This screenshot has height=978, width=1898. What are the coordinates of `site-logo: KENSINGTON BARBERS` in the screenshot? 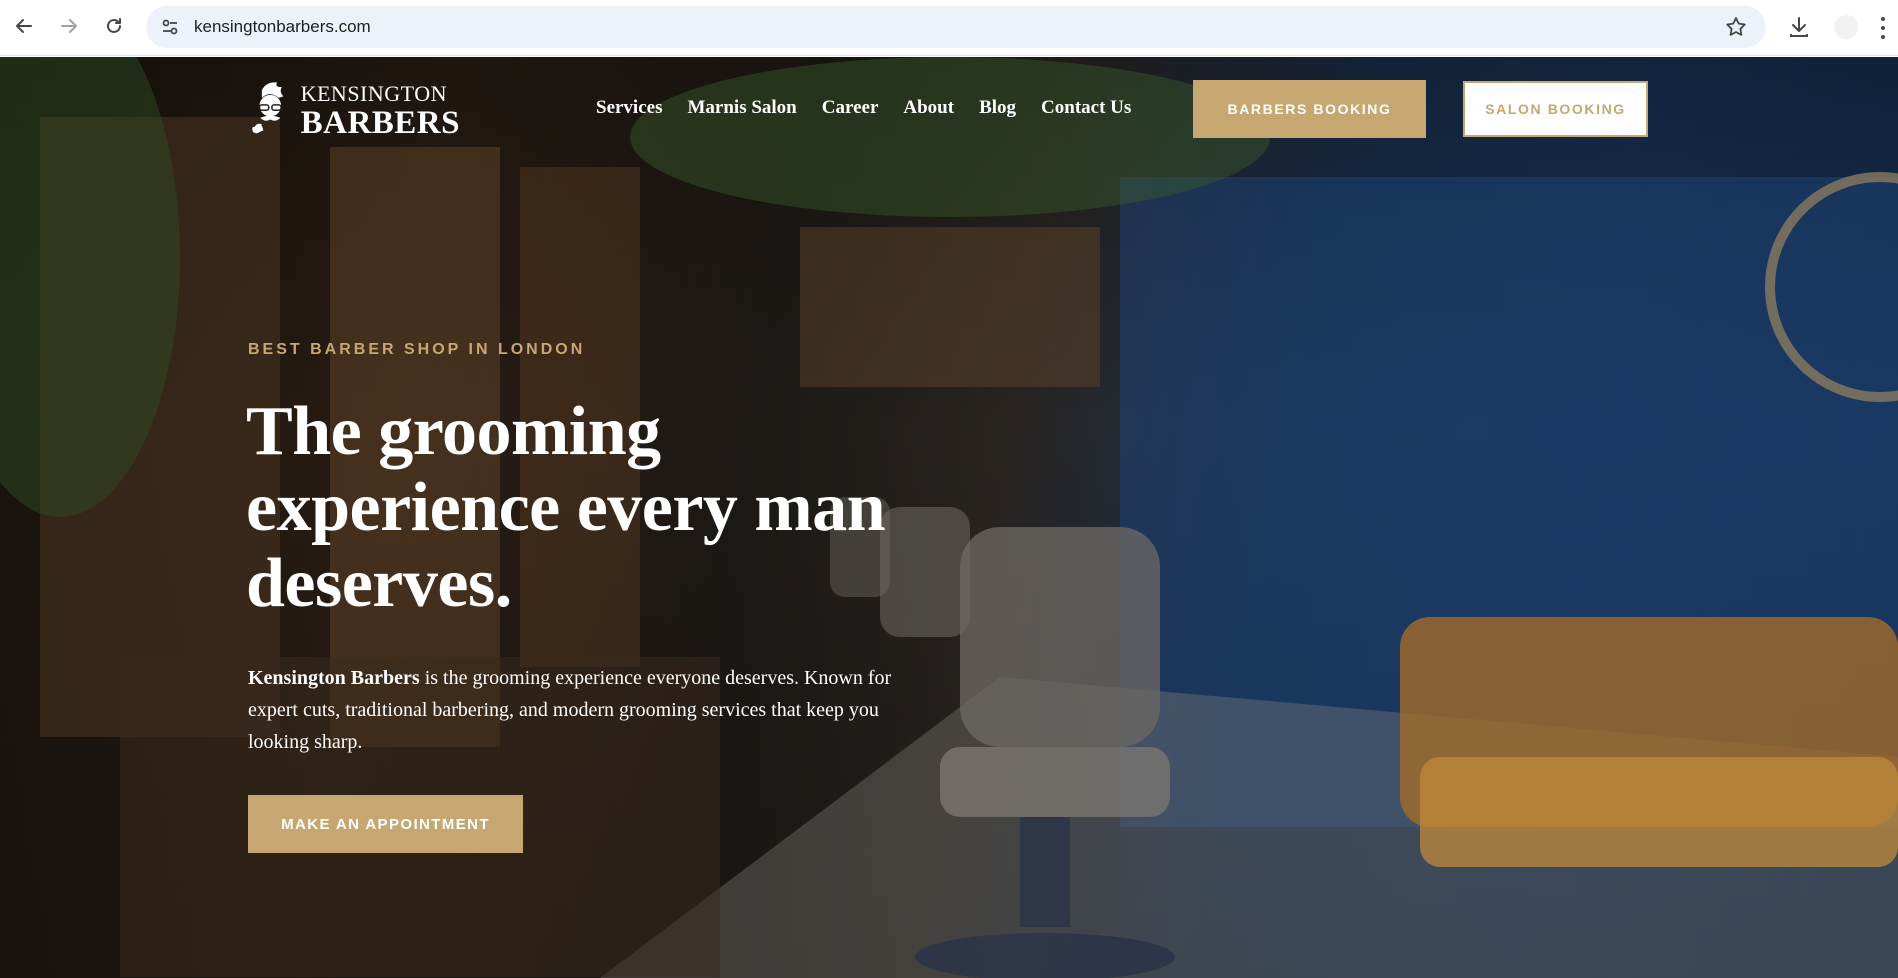 It's located at (354, 111).